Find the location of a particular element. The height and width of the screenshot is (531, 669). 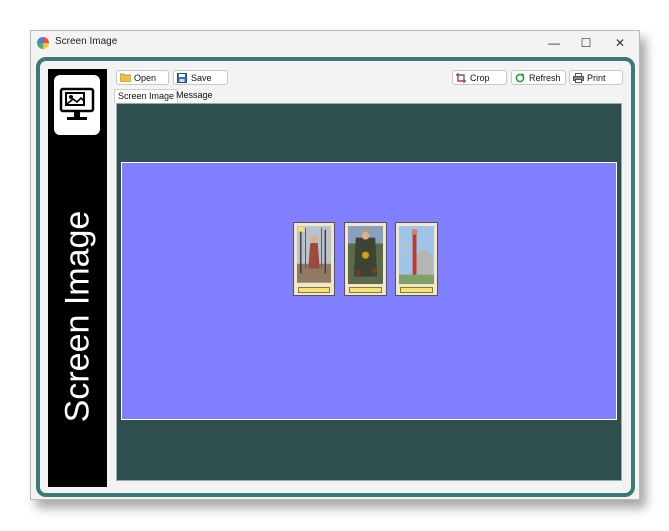

save-button: Save is located at coordinates (200, 77).